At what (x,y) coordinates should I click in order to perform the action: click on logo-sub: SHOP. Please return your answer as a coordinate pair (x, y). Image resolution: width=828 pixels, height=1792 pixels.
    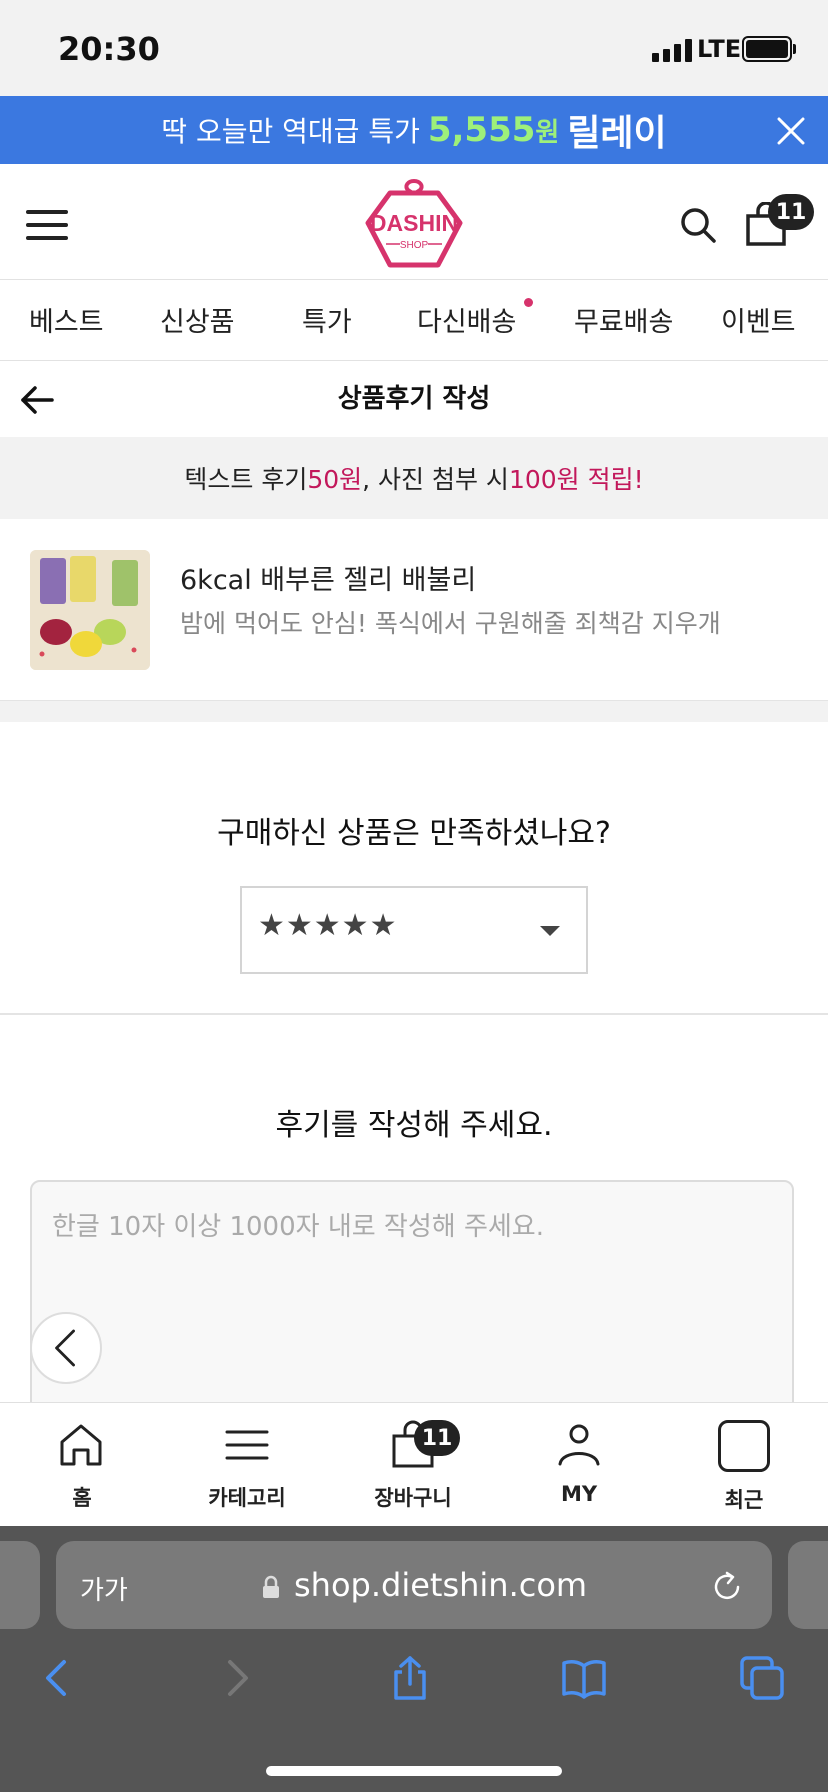
    Looking at the image, I should click on (414, 245).